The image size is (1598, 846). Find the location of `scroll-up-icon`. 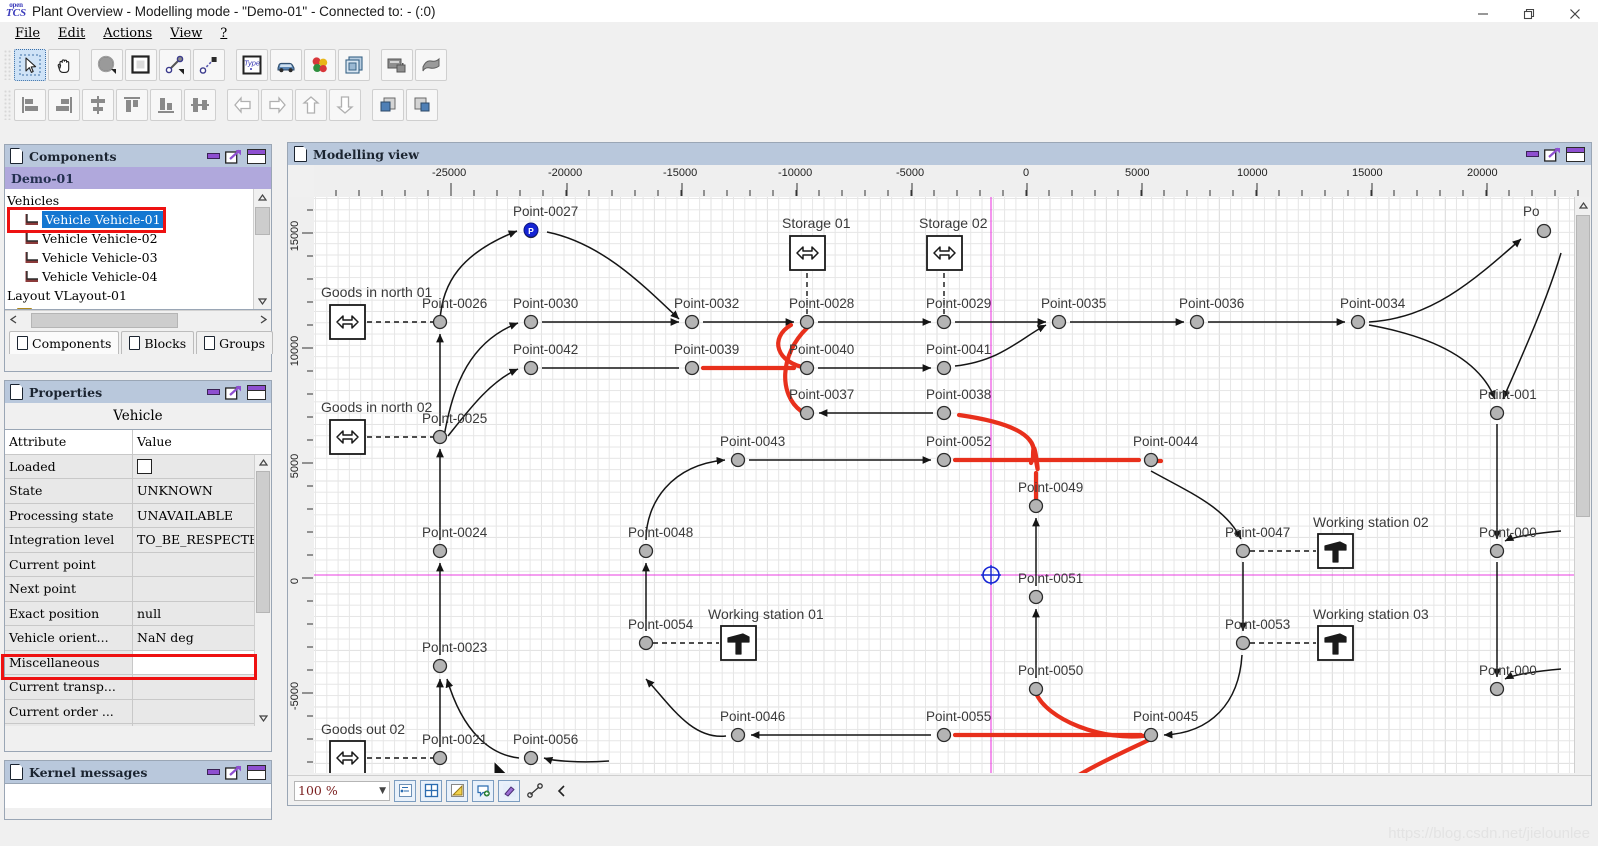

scroll-up-icon is located at coordinates (263, 462).